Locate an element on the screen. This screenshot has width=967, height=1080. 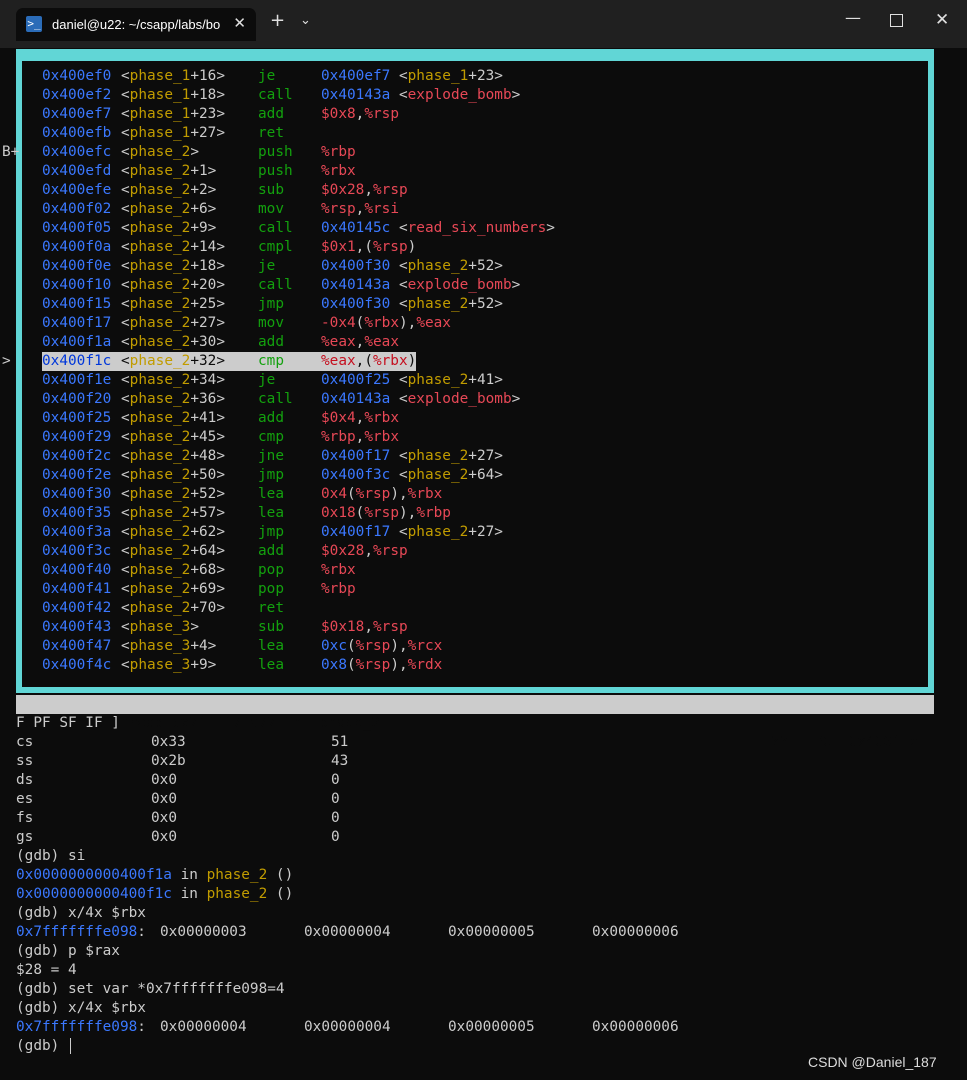
mnemonic: call is located at coordinates (275, 228).